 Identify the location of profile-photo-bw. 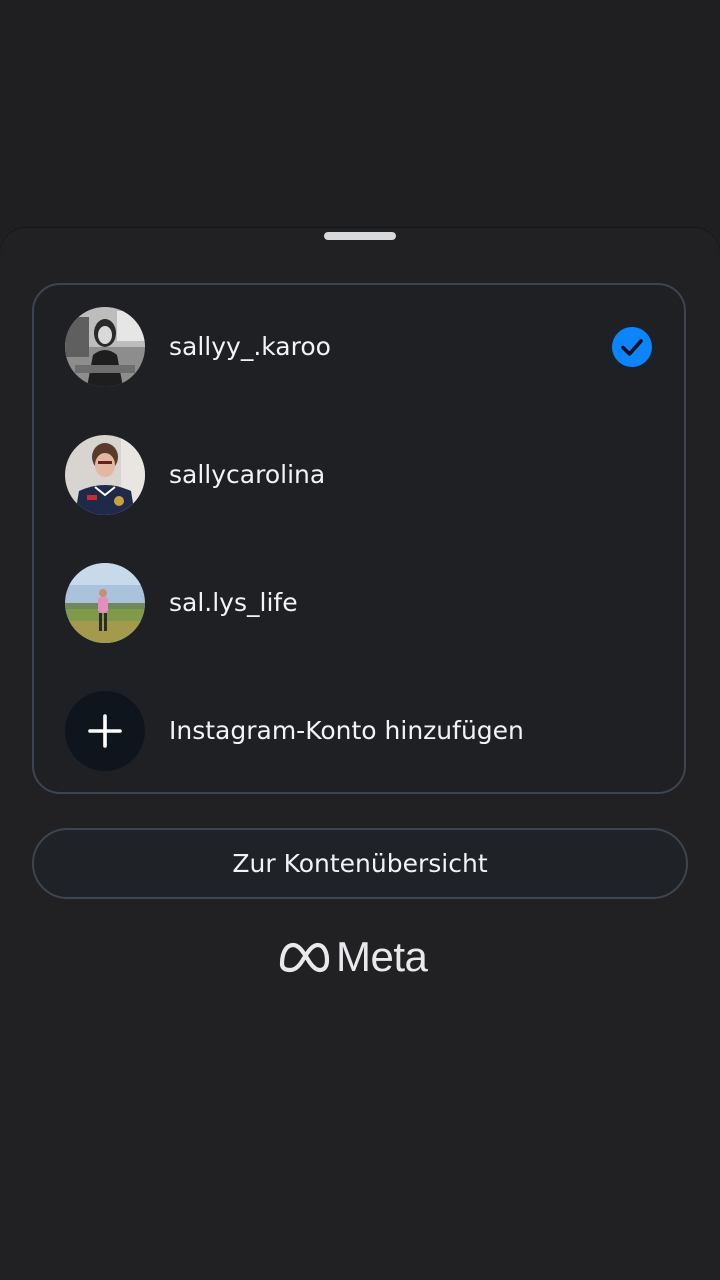
(105, 347).